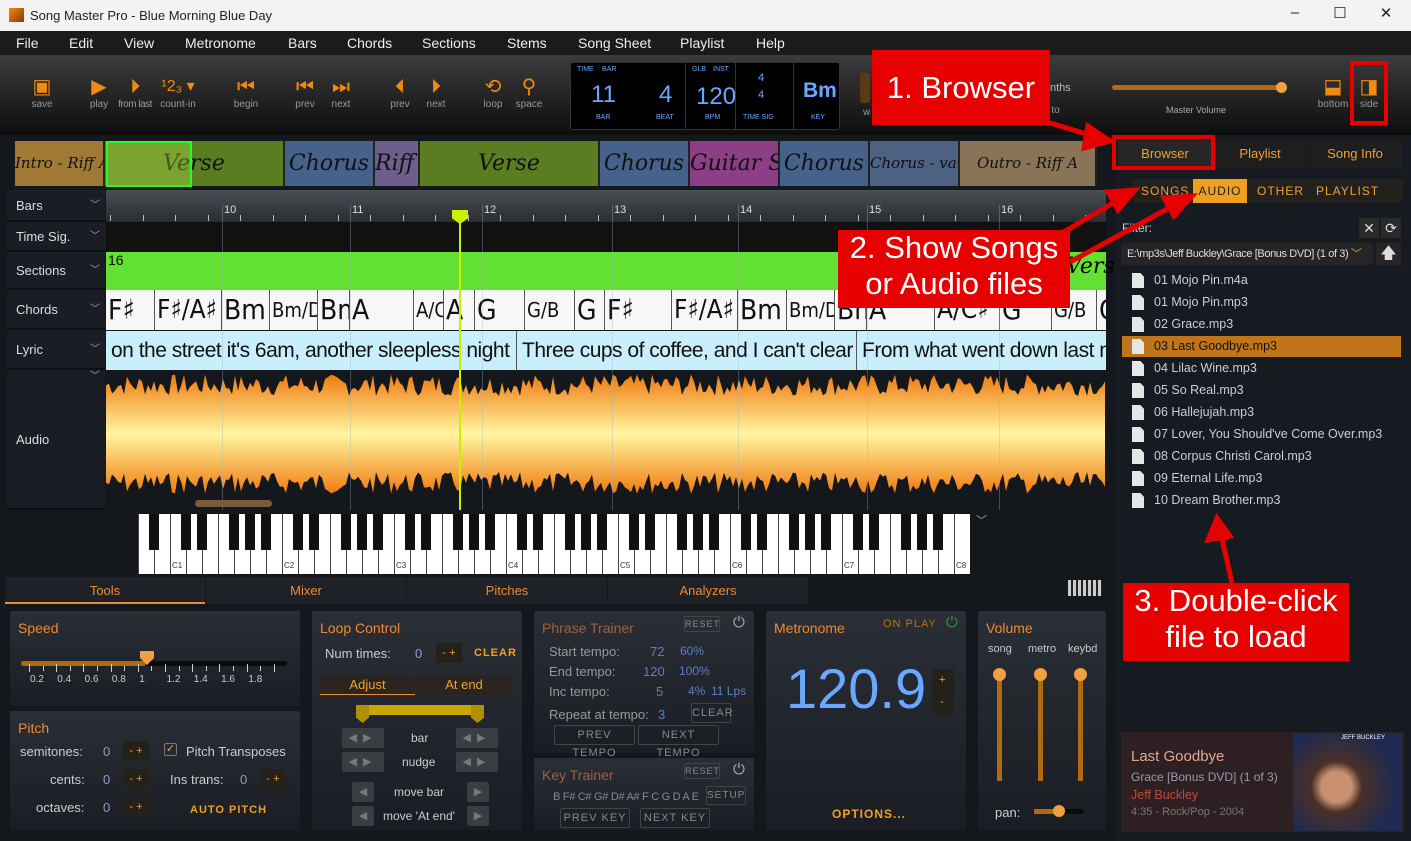  What do you see at coordinates (1137, 350) in the screenshot?
I see `annotation-arrows` at bounding box center [1137, 350].